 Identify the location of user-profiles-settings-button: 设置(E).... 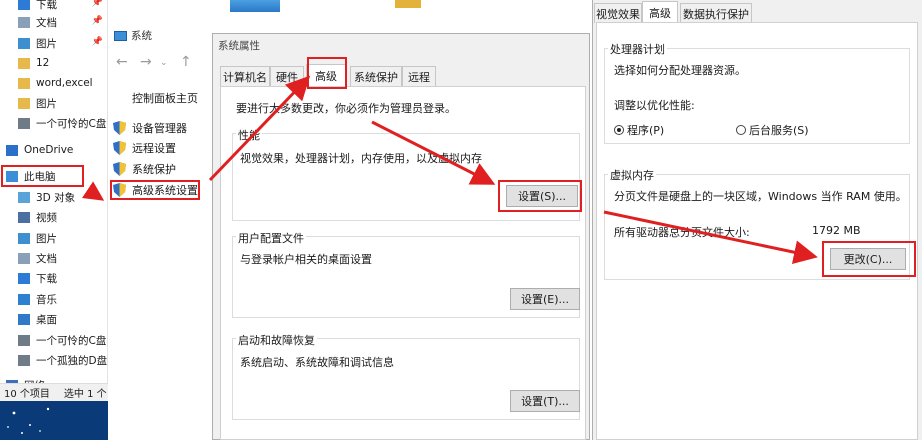
(545, 299).